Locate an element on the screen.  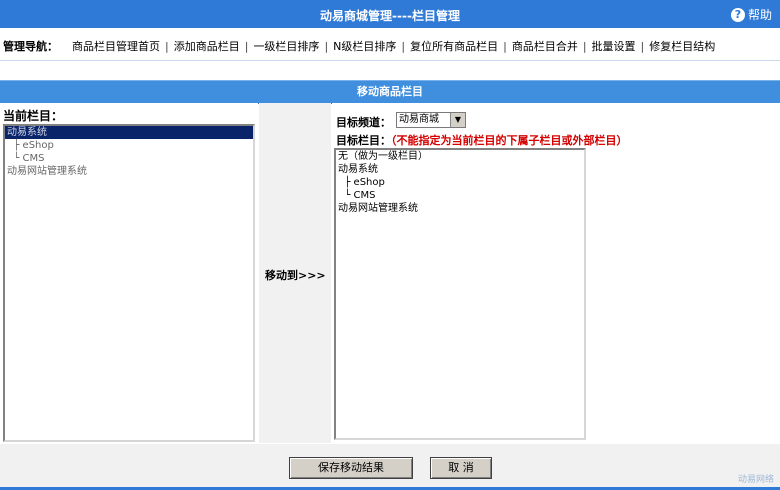
current-option: └ CMS is located at coordinates (129, 158).